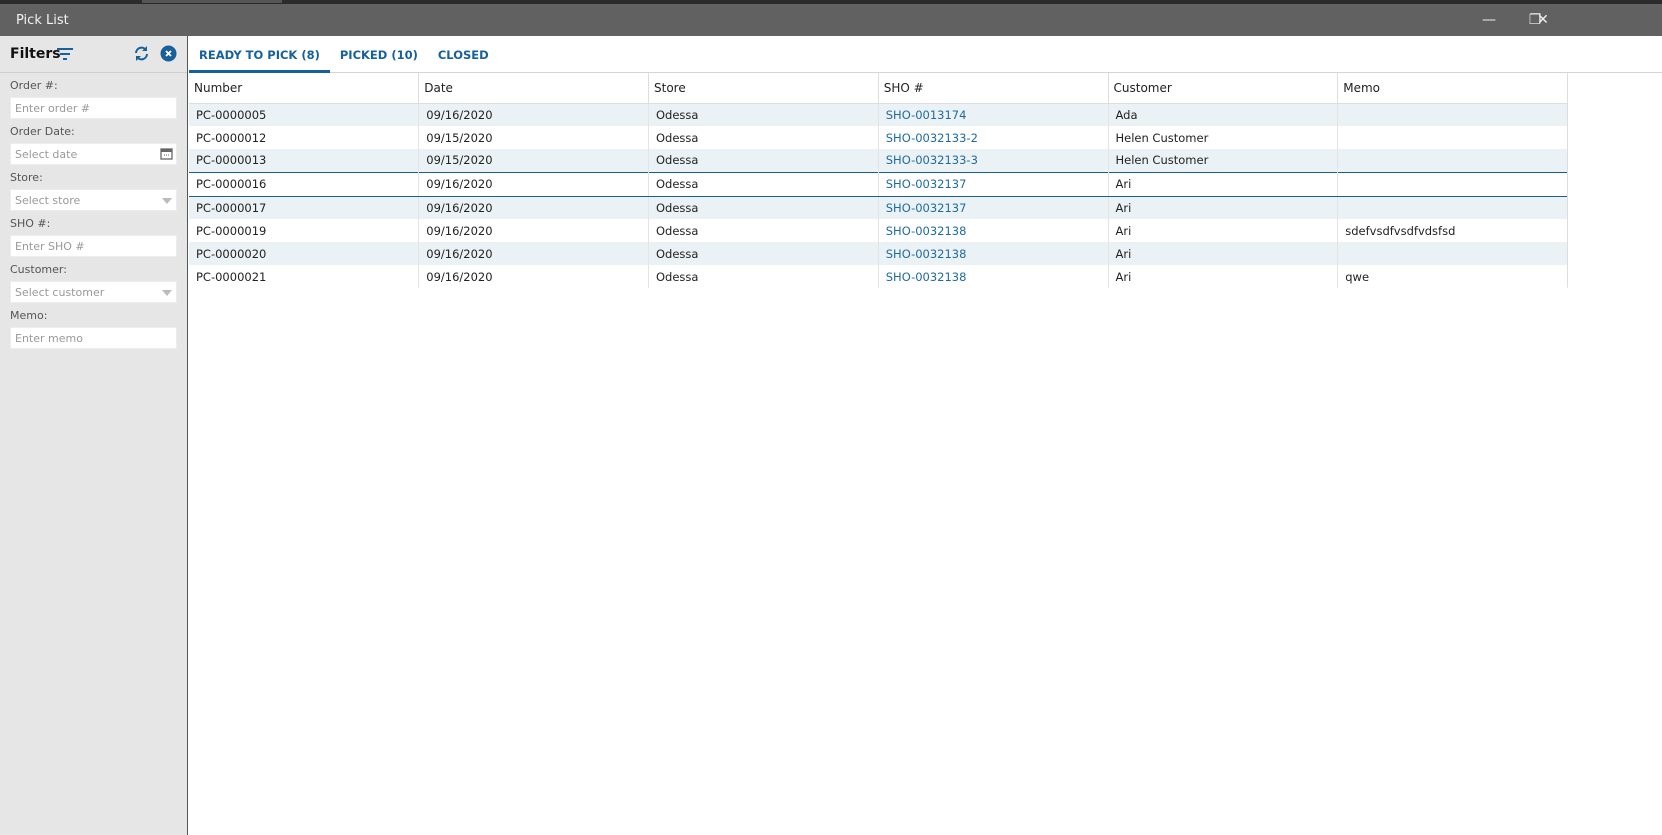 The width and height of the screenshot is (1662, 835). I want to click on filter-label-order-date: Order Date:, so click(42, 131).